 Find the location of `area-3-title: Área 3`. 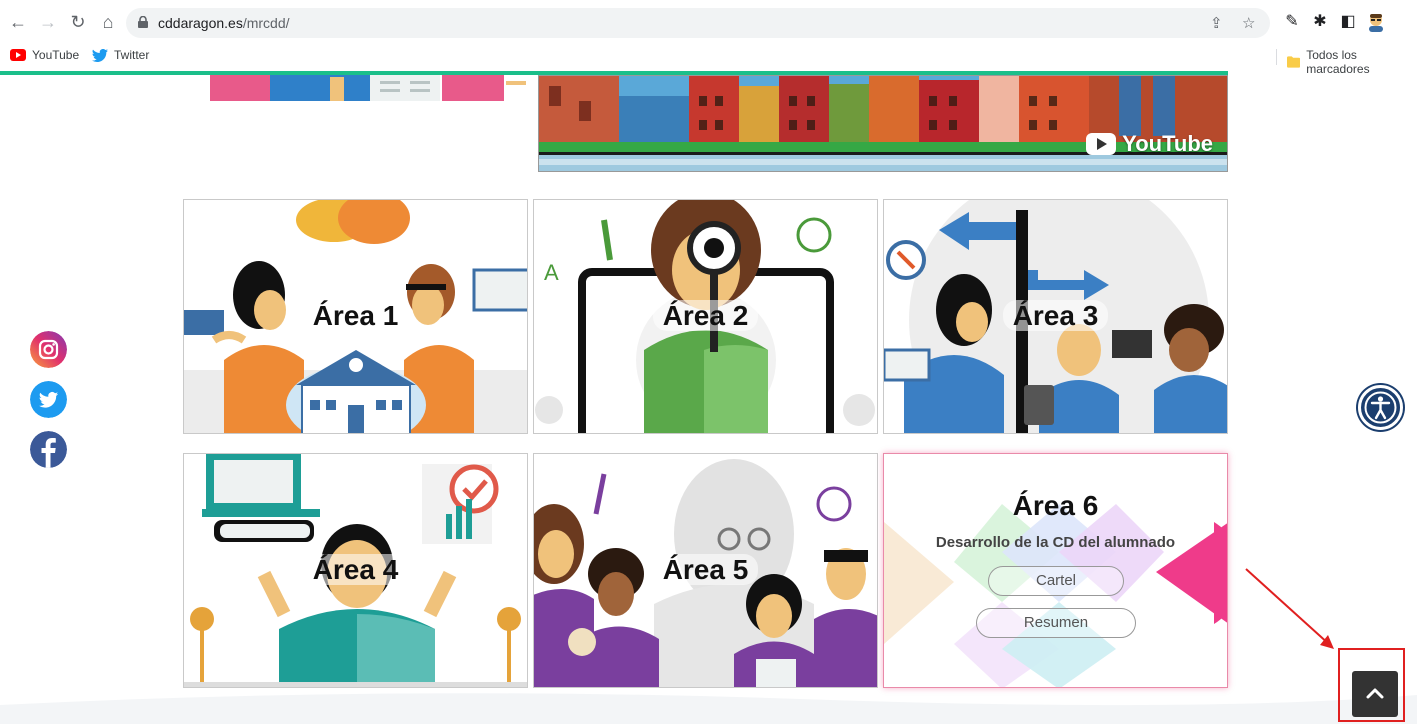

area-3-title: Área 3 is located at coordinates (1055, 316).